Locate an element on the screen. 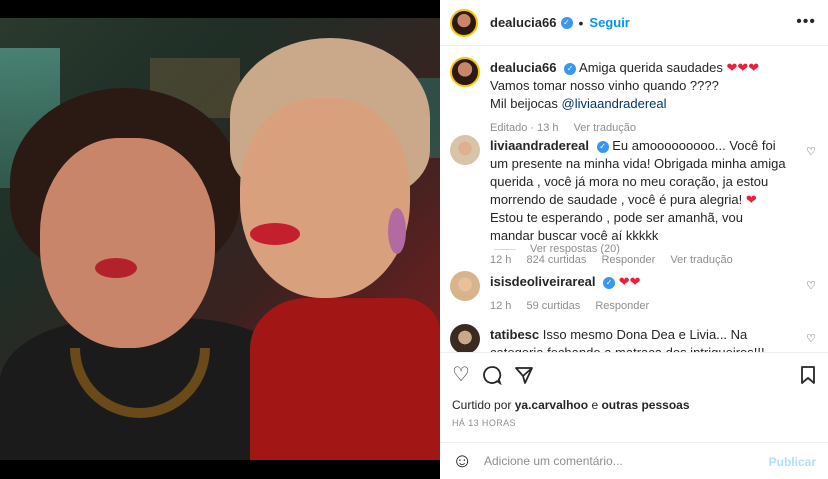 The width and height of the screenshot is (828, 479). caption-text: Mil beijocas is located at coordinates (524, 103).